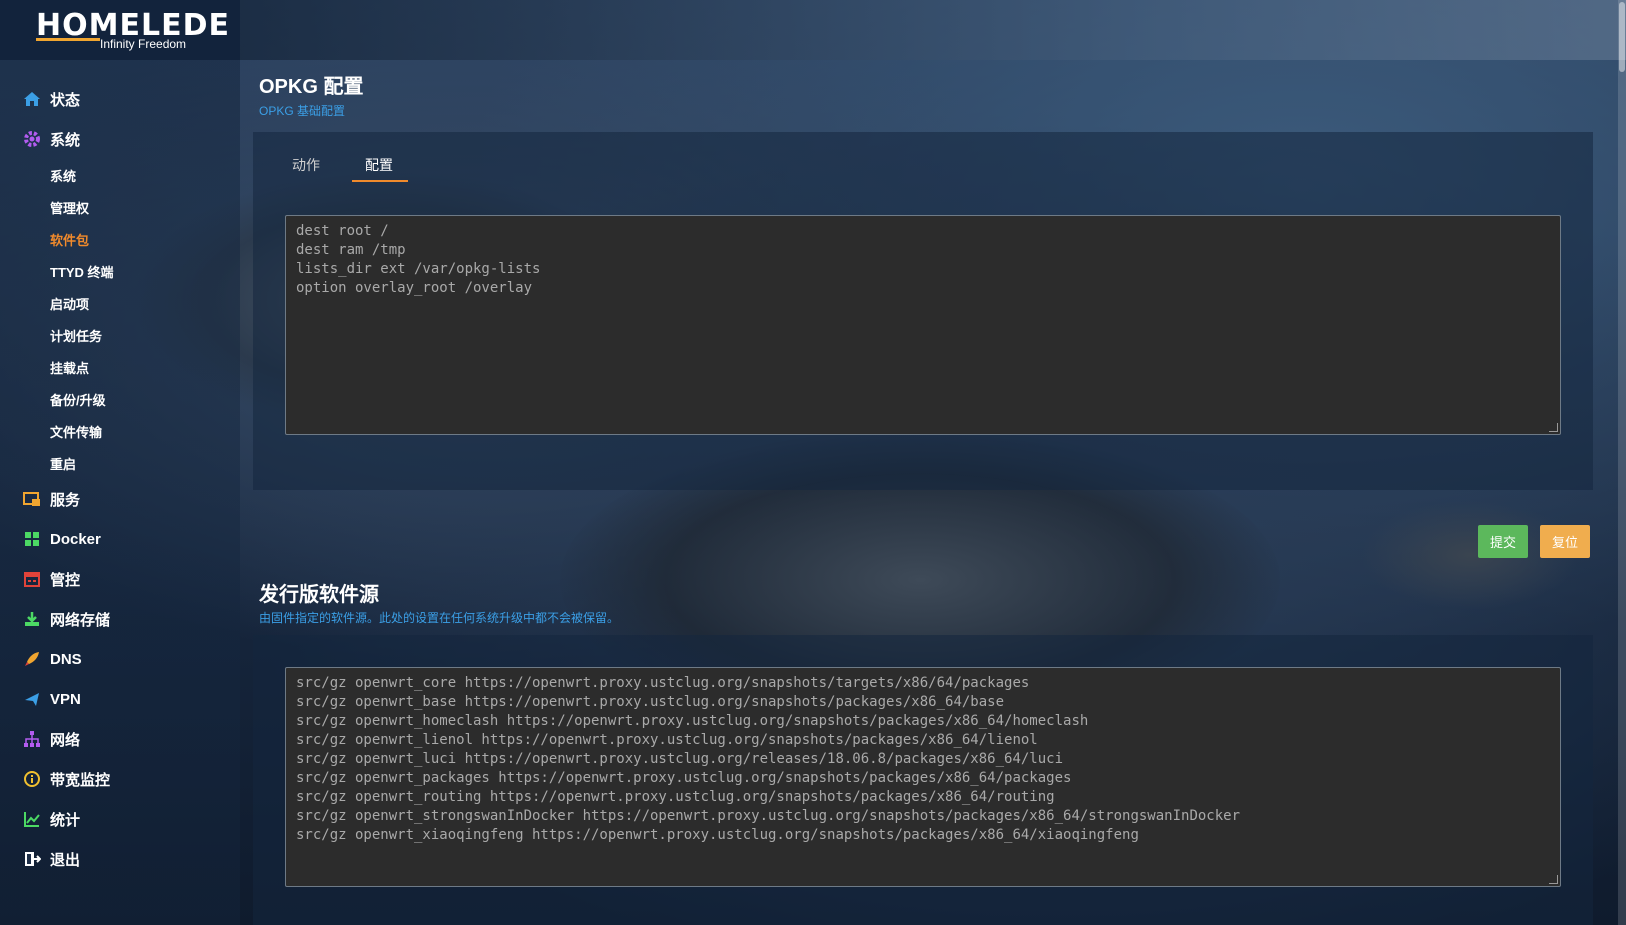  What do you see at coordinates (418, 269) in the screenshot?
I see `config-line: lists_dir ext /var/opkg-lists` at bounding box center [418, 269].